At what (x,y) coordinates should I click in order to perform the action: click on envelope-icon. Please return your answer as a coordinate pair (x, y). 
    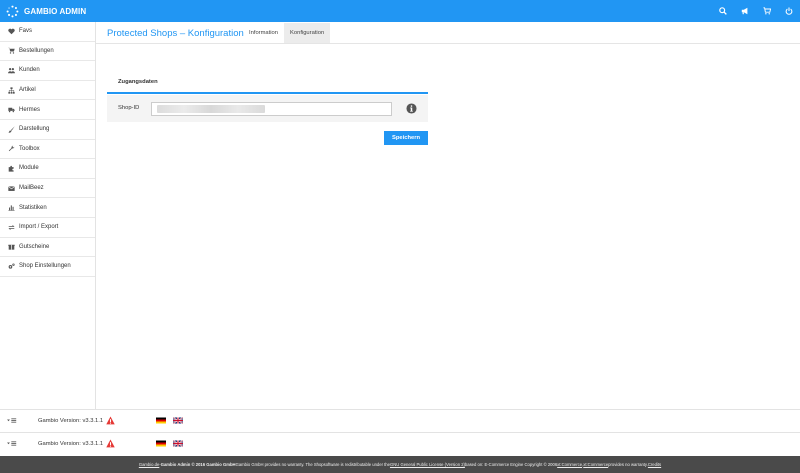
    Looking at the image, I should click on (11, 188).